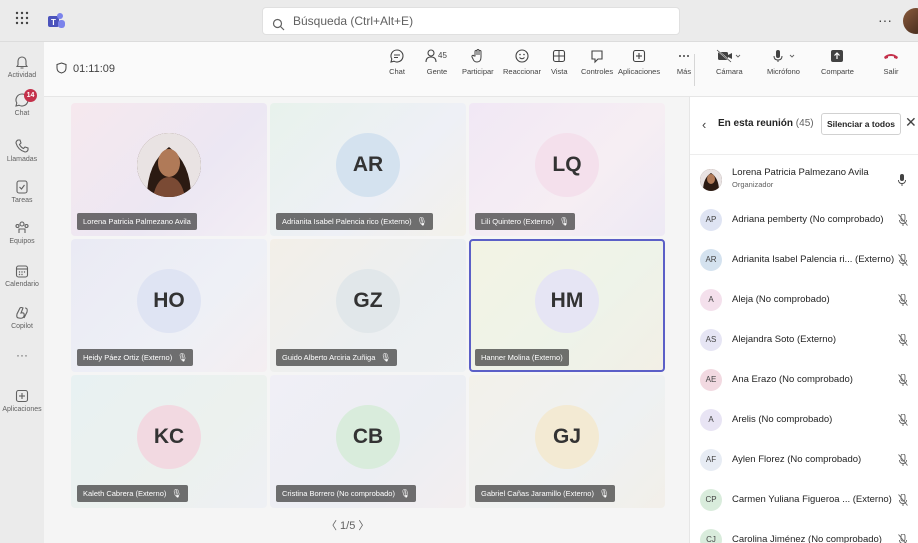 The width and height of the screenshot is (918, 543). Describe the element at coordinates (711, 260) in the screenshot. I see `avatar: AR` at that location.